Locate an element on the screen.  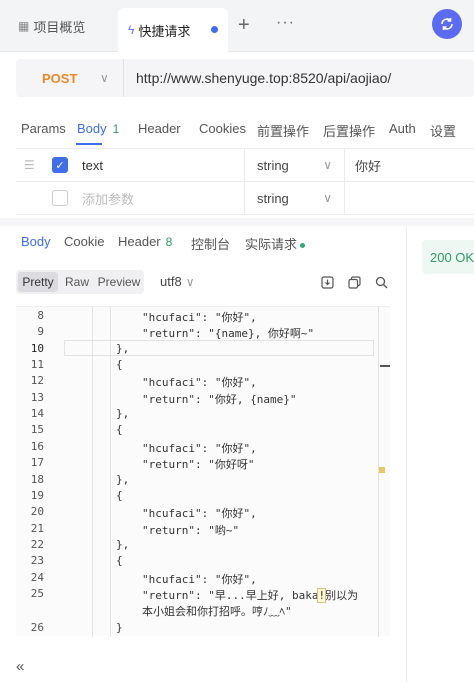
line-number: 11 is located at coordinates (37, 364).